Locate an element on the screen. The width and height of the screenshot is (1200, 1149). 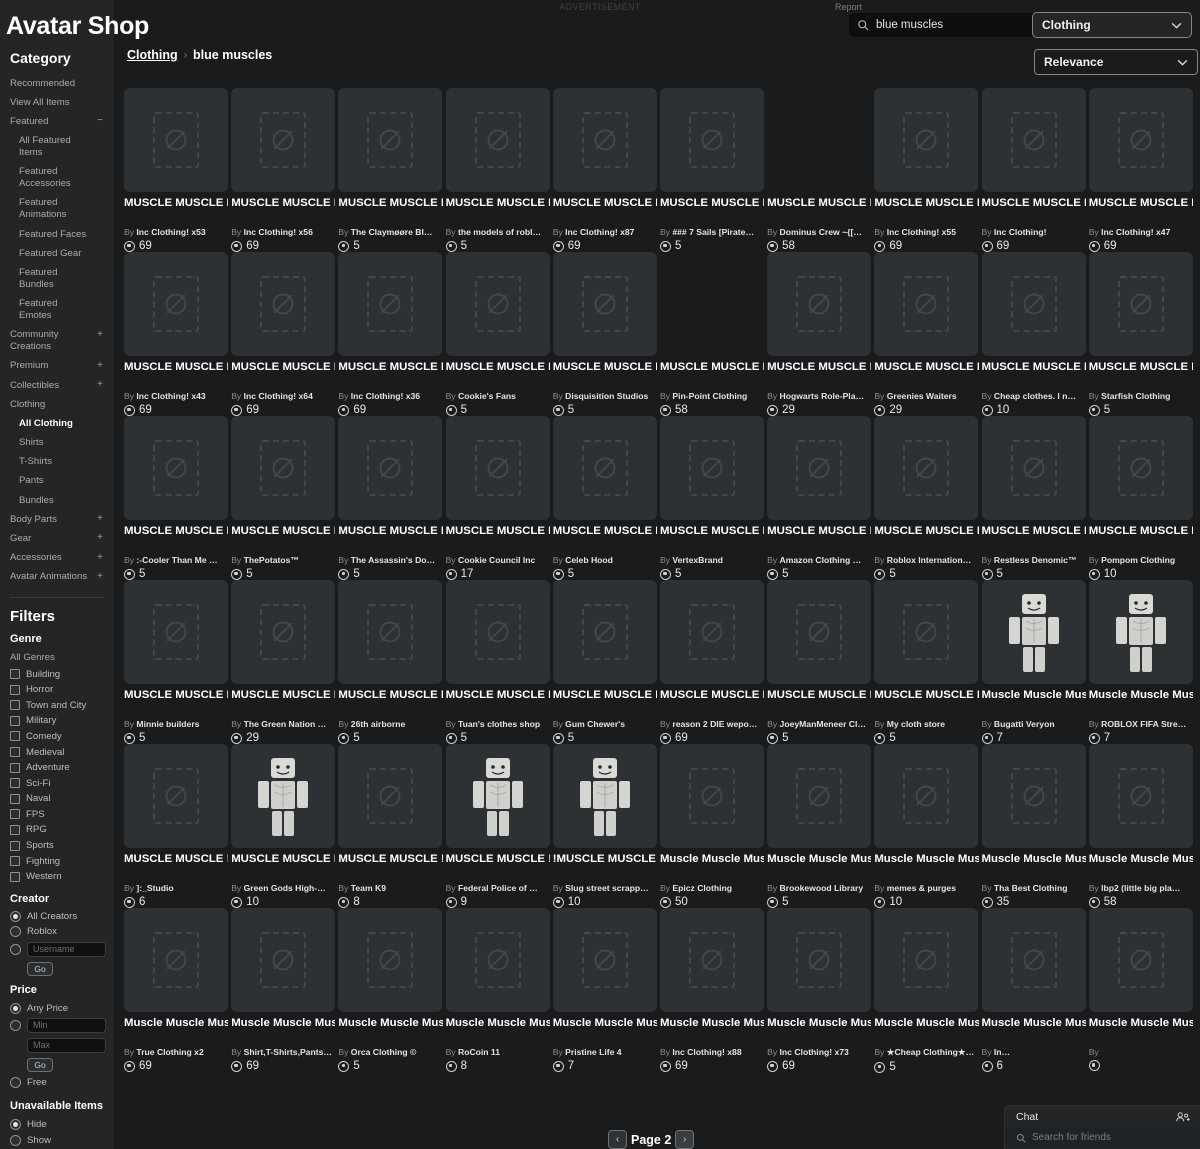
sidebar-item-body-parts: Body Parts + is located at coordinates (57, 519).